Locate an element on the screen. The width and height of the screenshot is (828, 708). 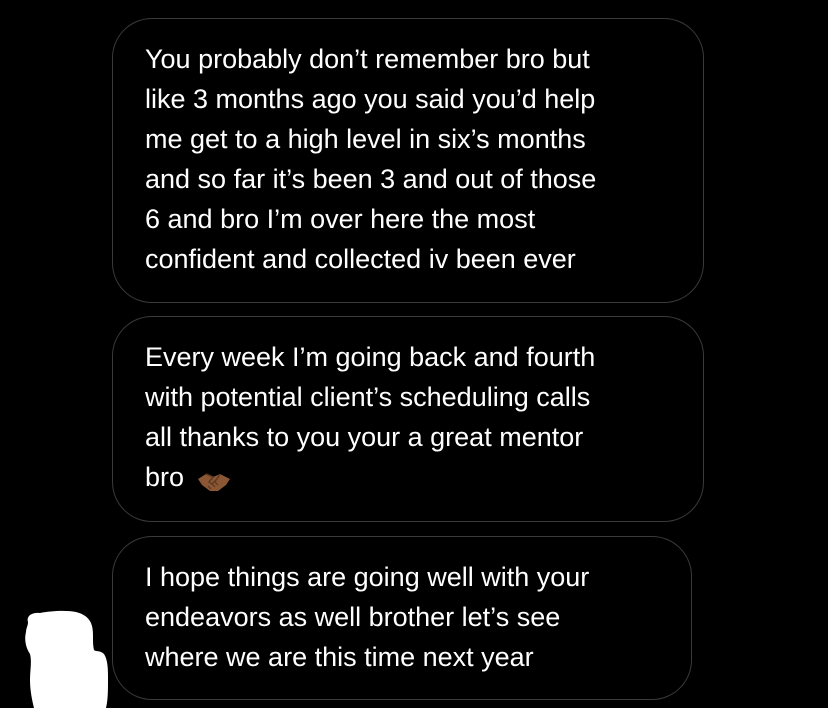
message-text-line: and so far it’s been 3 and out of those is located at coordinates (371, 179).